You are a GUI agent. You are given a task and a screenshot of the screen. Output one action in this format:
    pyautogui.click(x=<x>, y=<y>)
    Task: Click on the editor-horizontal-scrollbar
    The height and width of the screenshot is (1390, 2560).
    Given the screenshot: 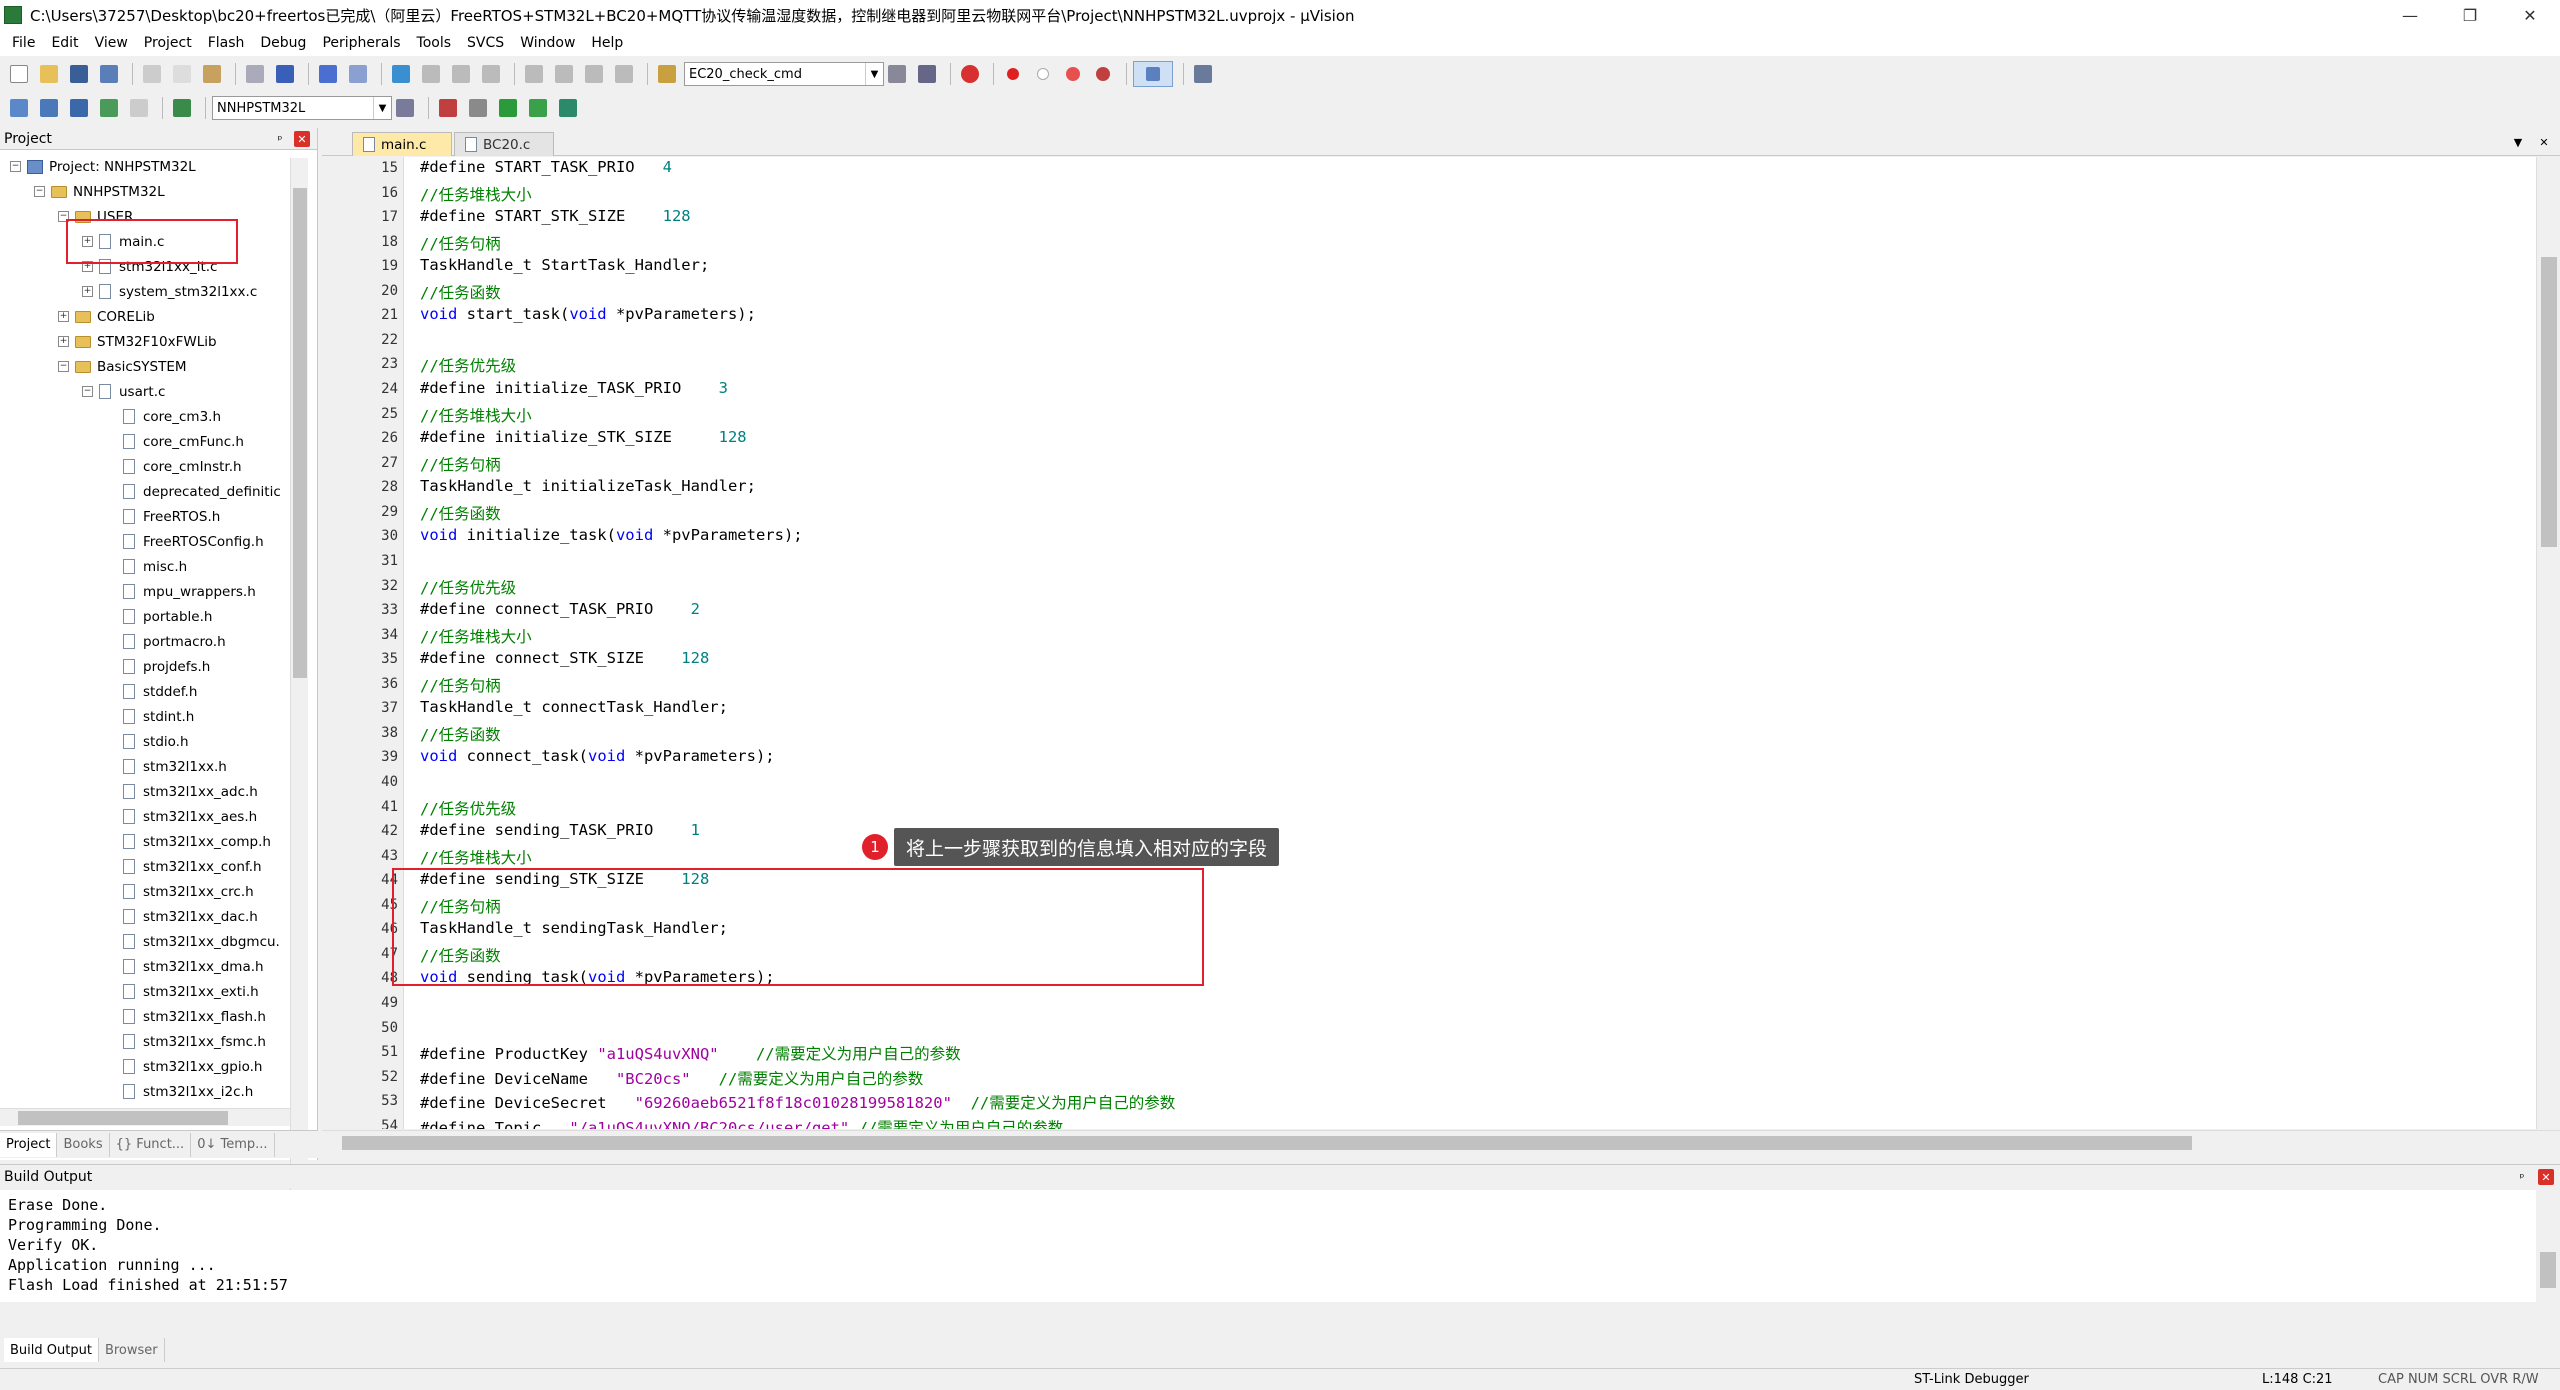 What is the action you would take?
    pyautogui.click(x=1441, y=1142)
    